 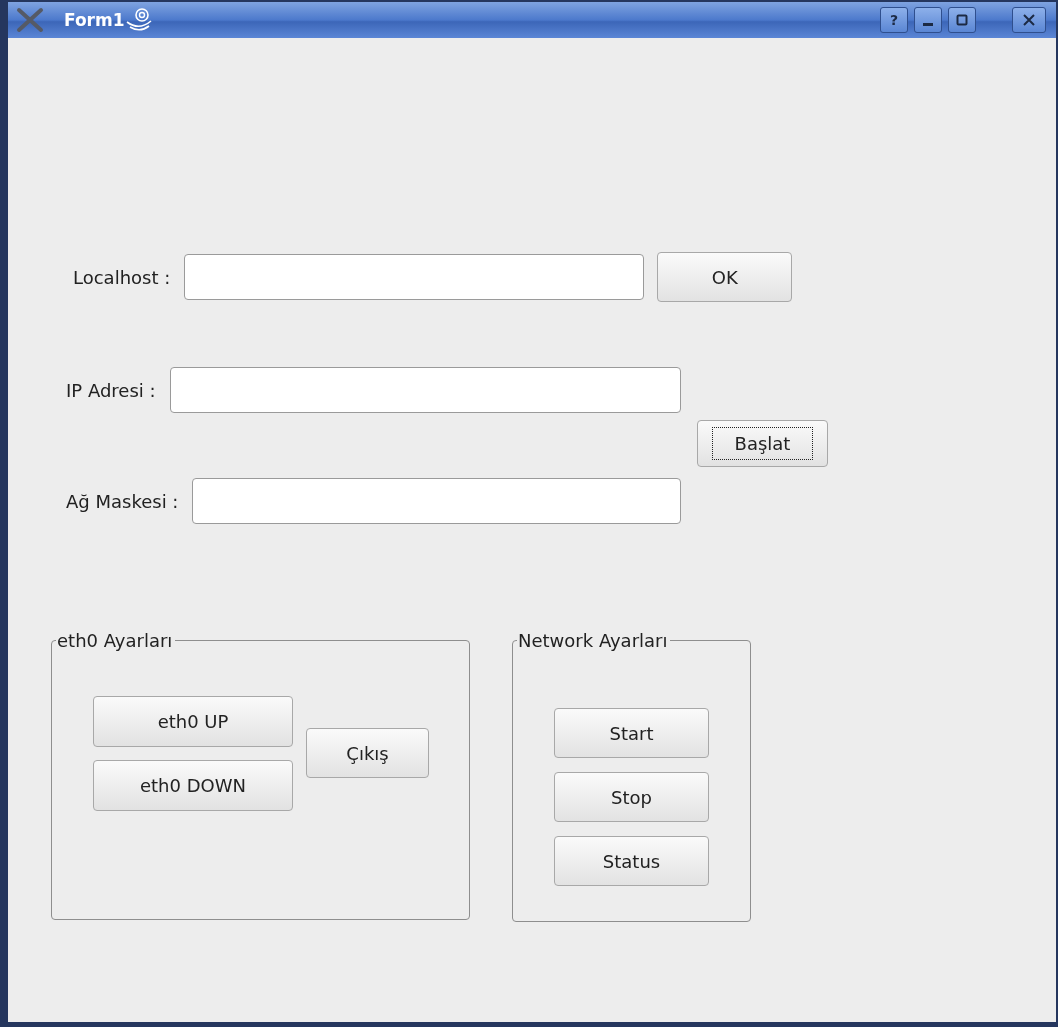 I want to click on close-icon, so click(x=1029, y=20).